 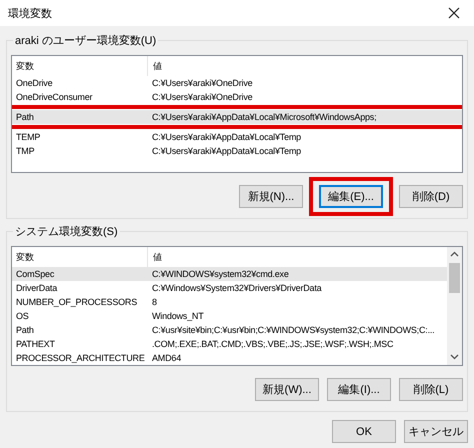 What do you see at coordinates (273, 344) in the screenshot?
I see `variable-value: .COM;.EXE;.BAT;.CMD;.VBS;.VBE;.JS;.JSE;.WSF;.WSH;.MSC` at bounding box center [273, 344].